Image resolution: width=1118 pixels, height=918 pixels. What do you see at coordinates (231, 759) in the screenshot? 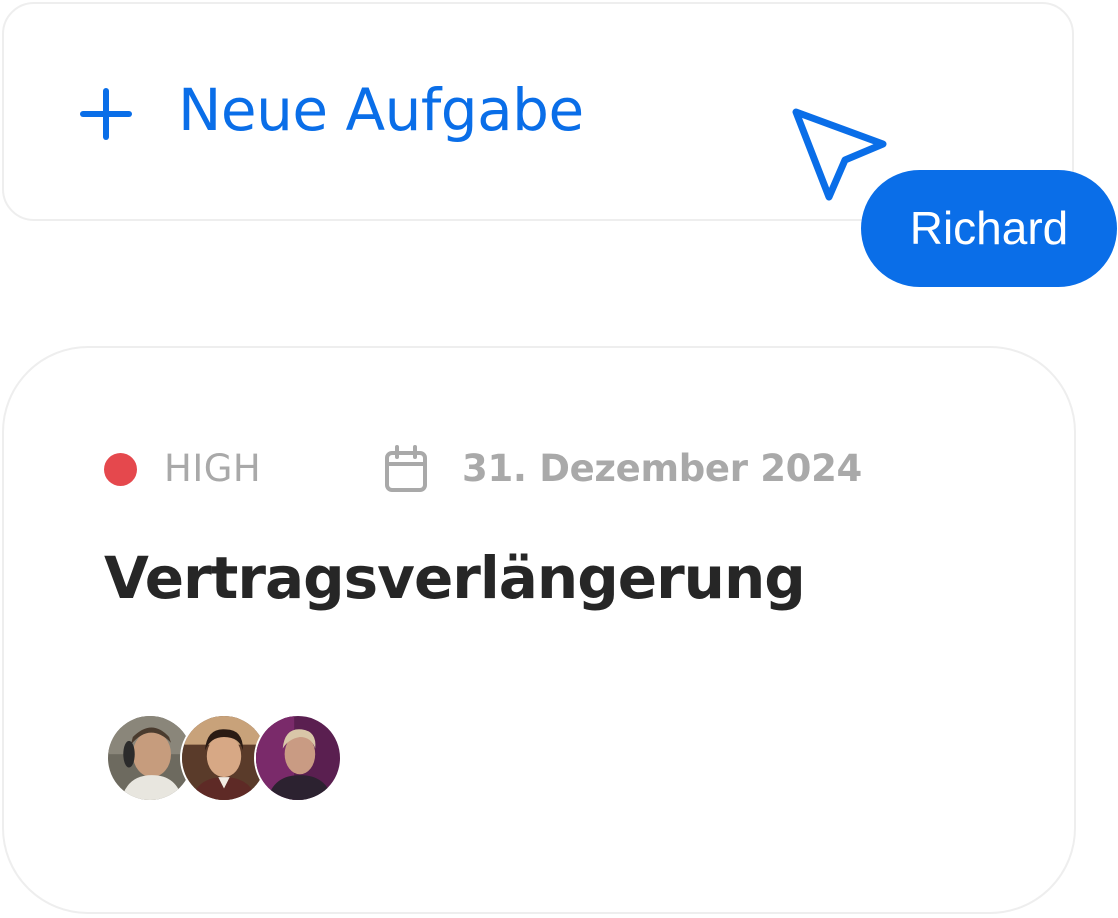
I see `assignee-avatars` at bounding box center [231, 759].